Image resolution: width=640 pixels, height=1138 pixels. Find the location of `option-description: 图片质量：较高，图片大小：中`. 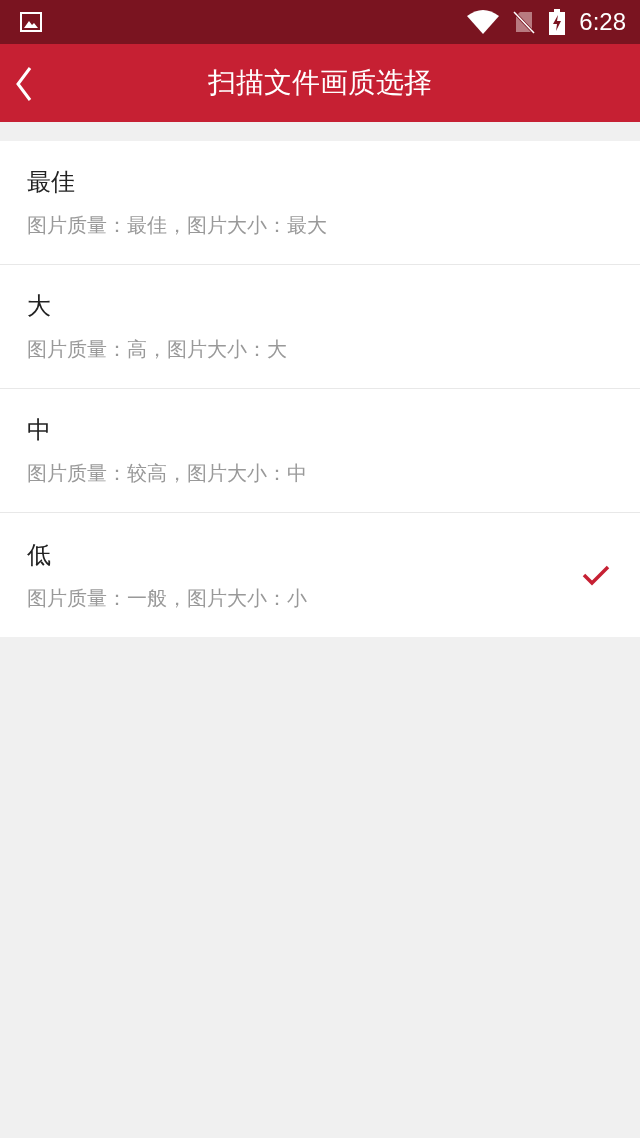

option-description: 图片质量：较高，图片大小：中 is located at coordinates (167, 473).